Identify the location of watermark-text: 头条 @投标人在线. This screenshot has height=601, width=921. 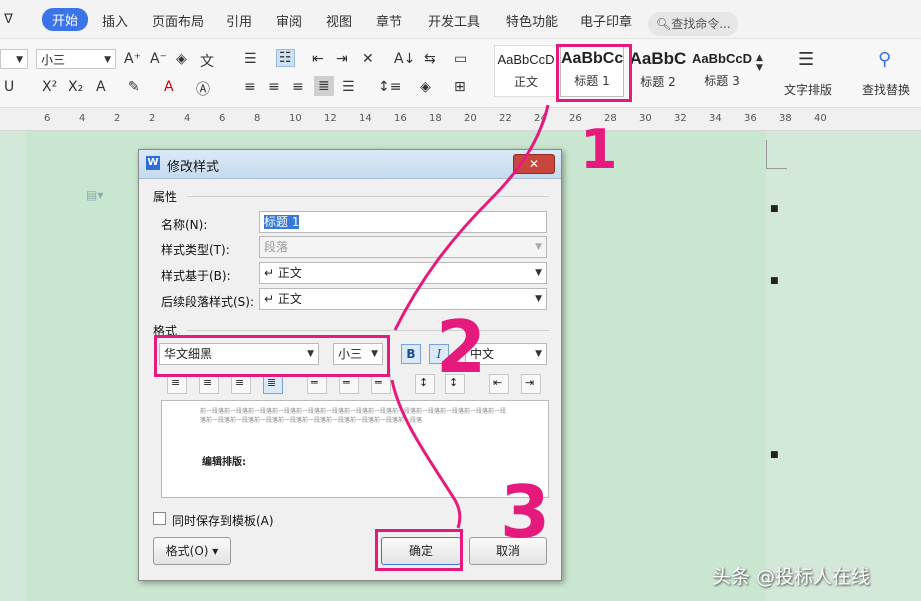
(791, 577).